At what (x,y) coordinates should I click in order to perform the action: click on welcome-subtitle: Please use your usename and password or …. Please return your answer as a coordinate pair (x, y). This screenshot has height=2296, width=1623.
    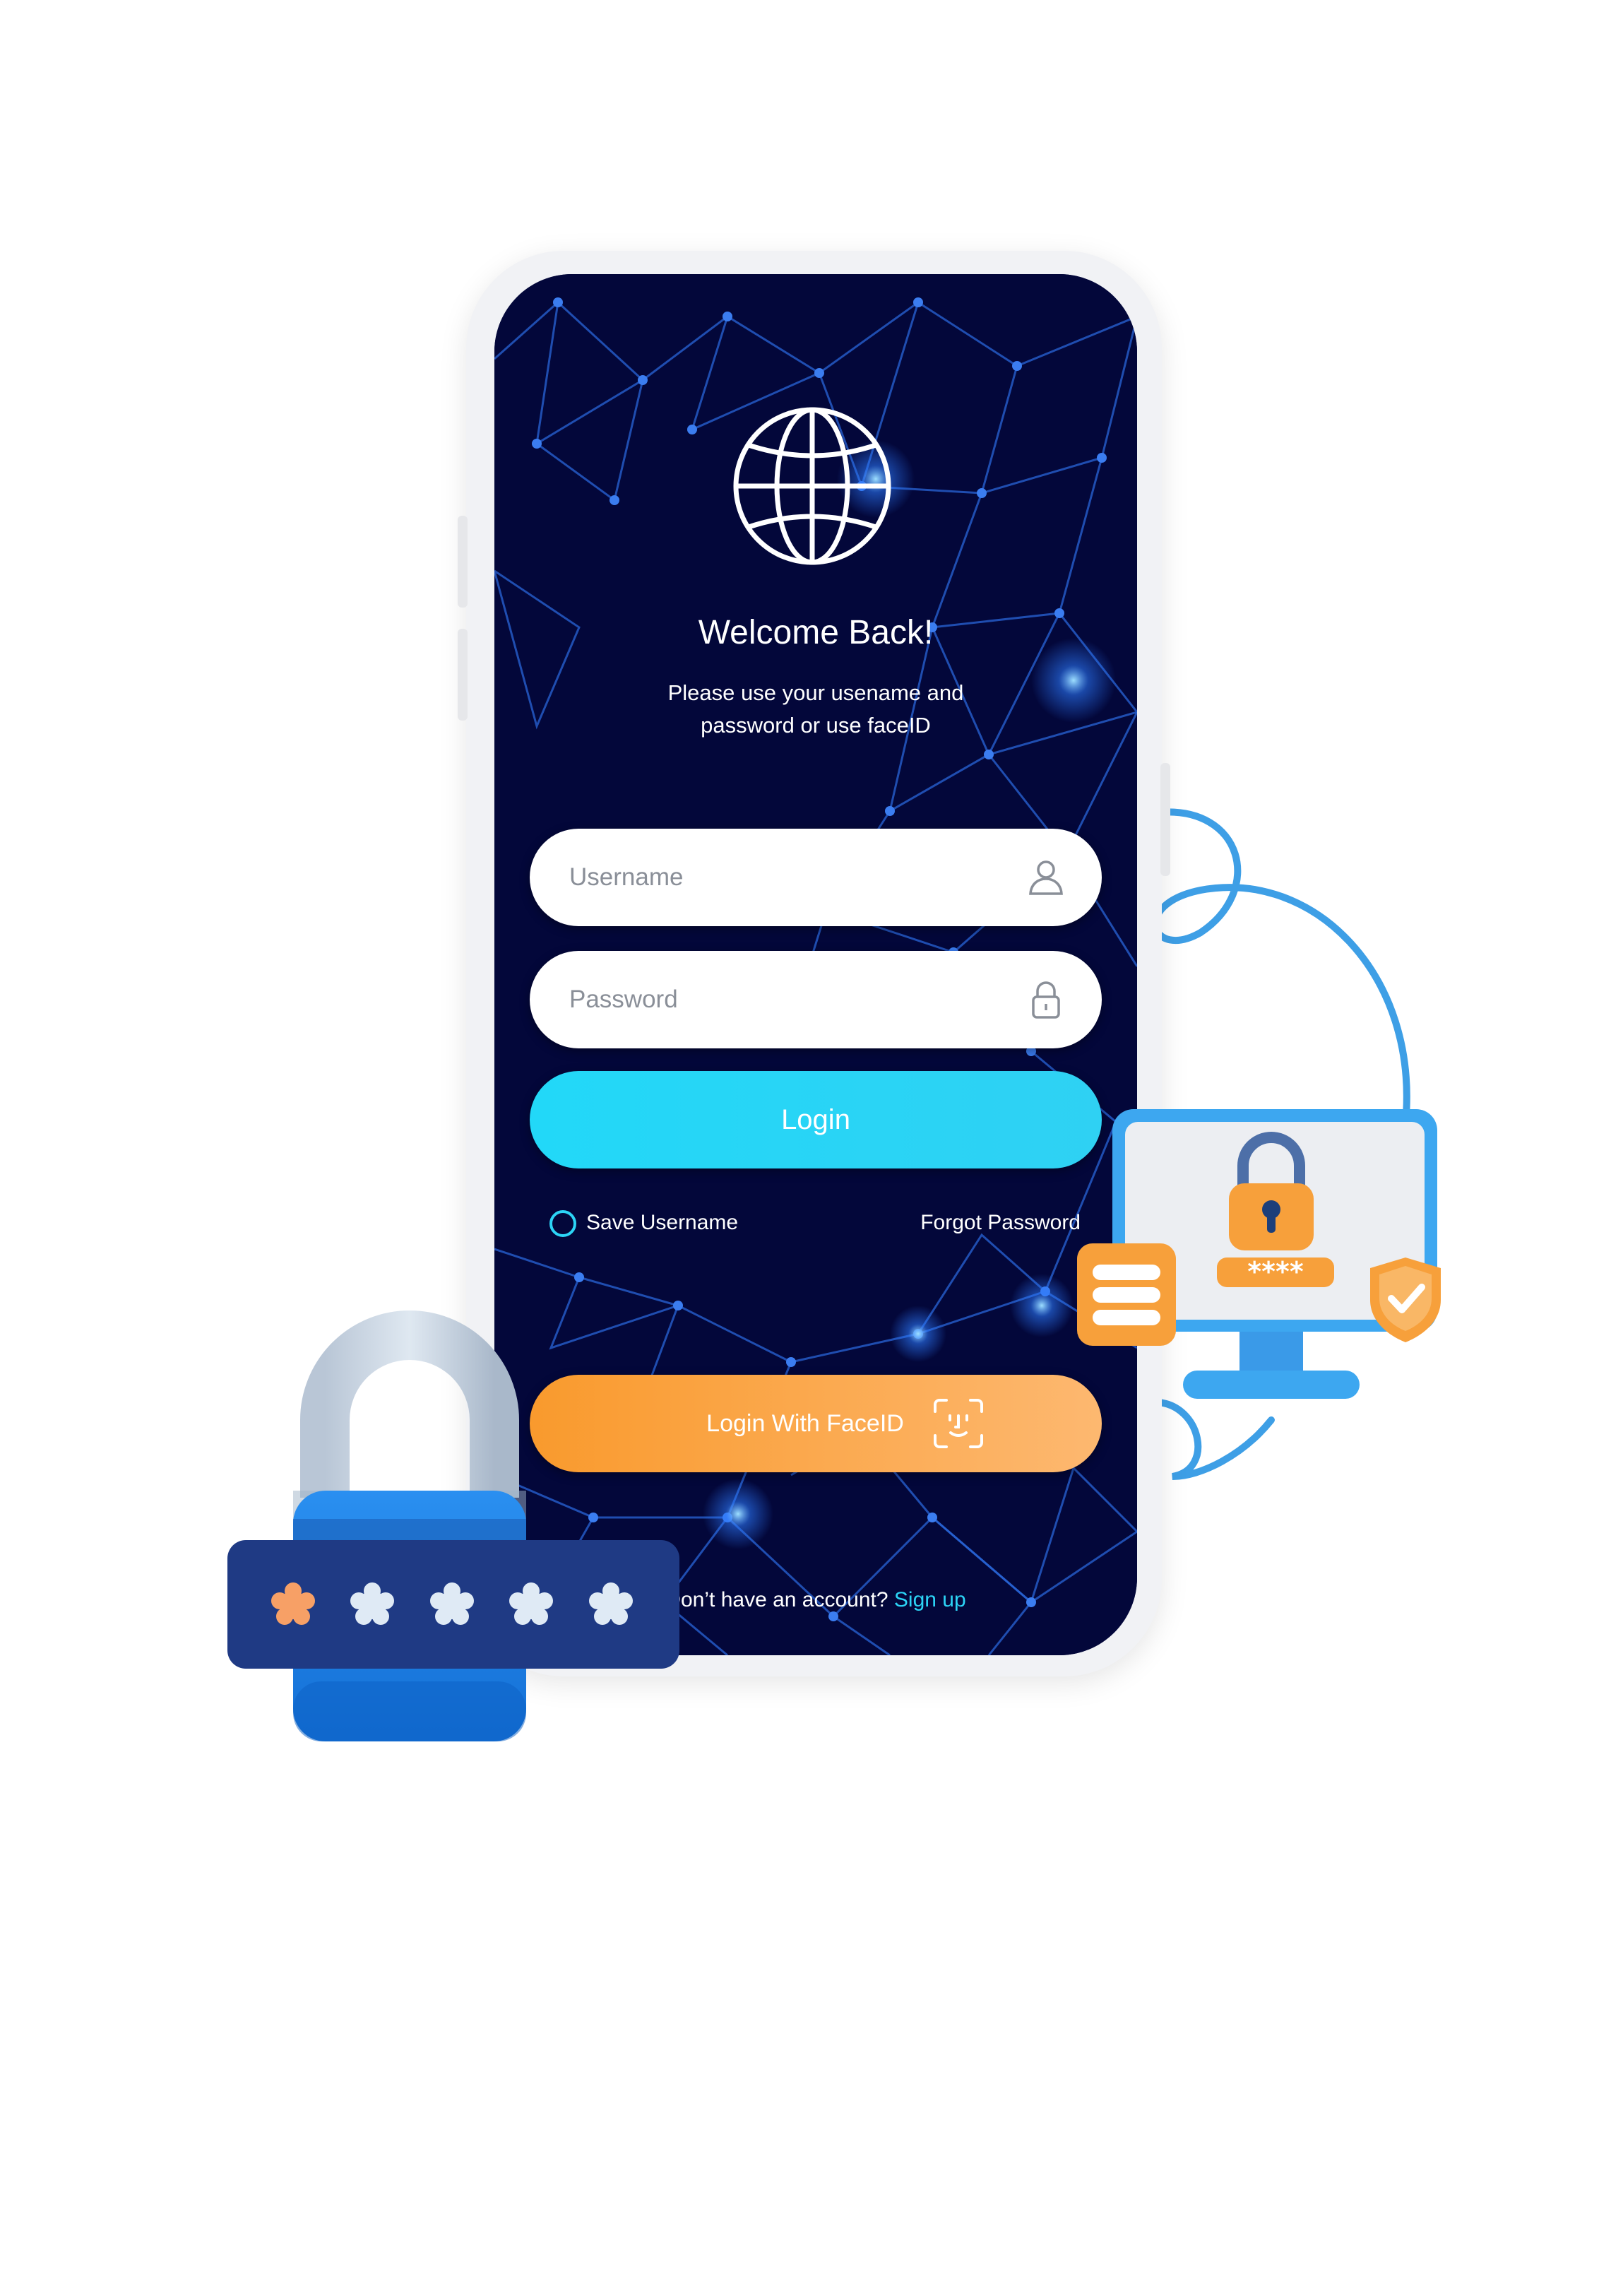
    Looking at the image, I should click on (815, 709).